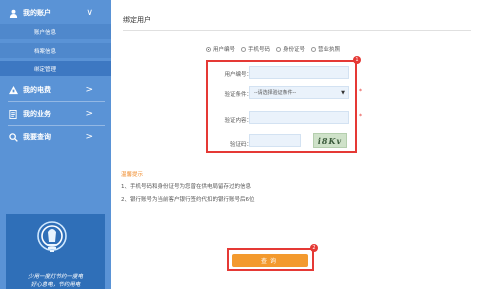 The image size is (484, 289). What do you see at coordinates (13, 13) in the screenshot?
I see `user-icon` at bounding box center [13, 13].